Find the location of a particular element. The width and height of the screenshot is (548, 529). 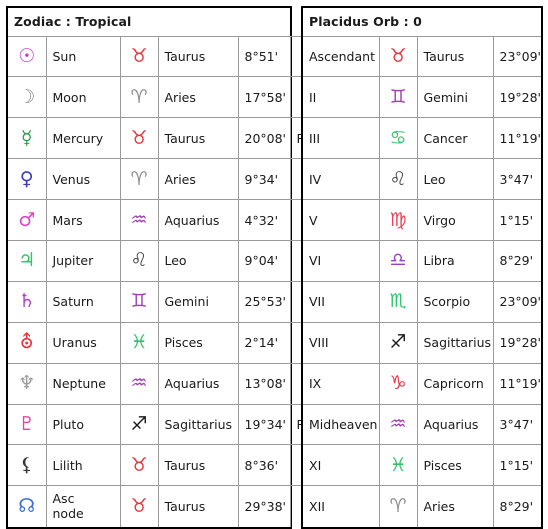

table-row: IV ♌ Leo 3°47' is located at coordinates (422, 179).